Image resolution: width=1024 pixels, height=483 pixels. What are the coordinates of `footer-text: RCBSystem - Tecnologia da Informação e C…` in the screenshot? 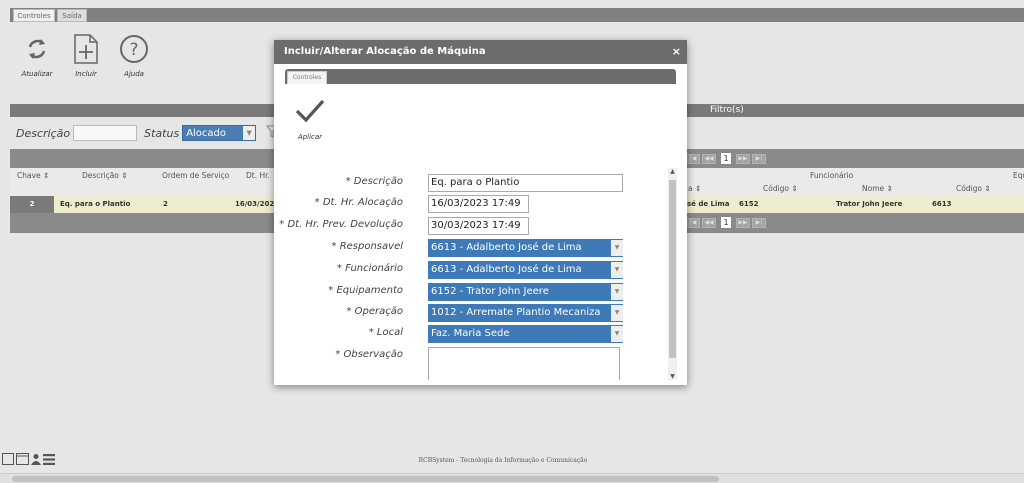 It's located at (503, 460).